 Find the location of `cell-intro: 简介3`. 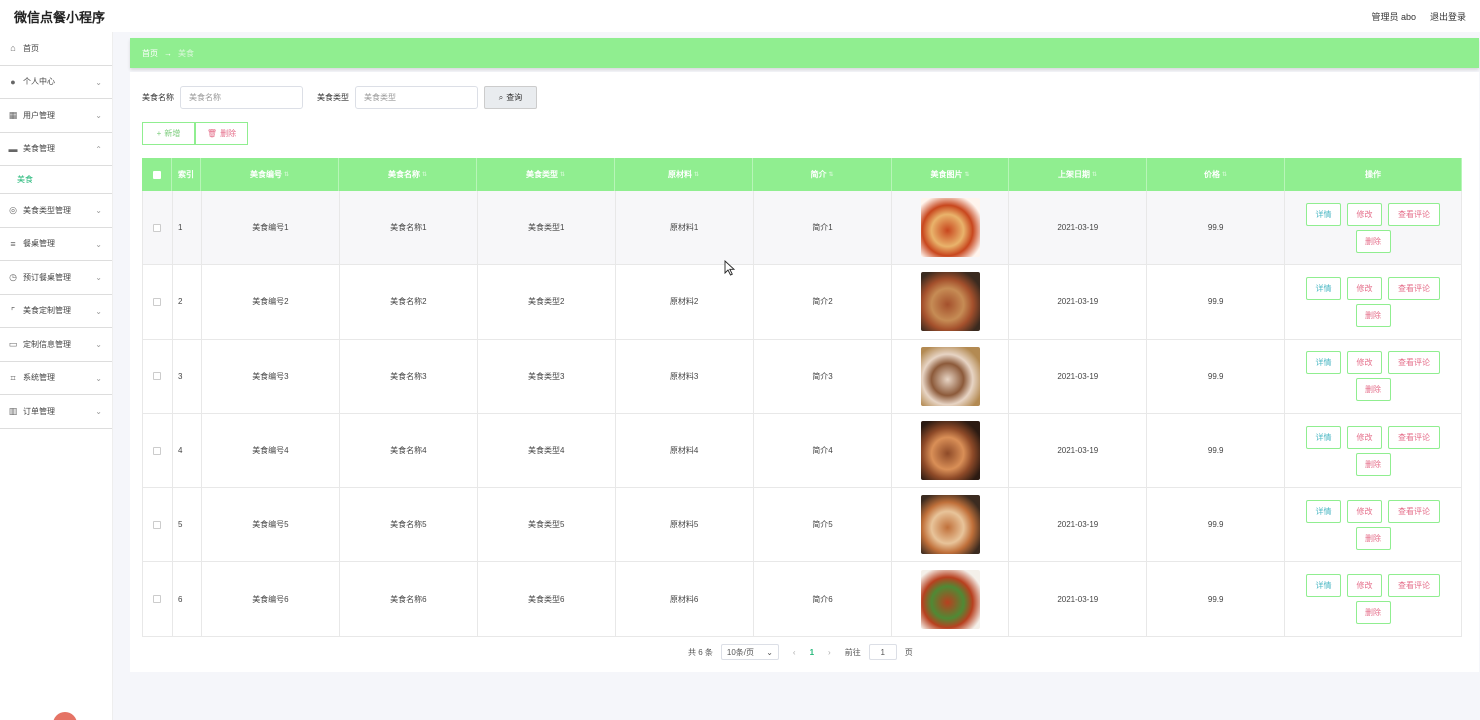

cell-intro: 简介3 is located at coordinates (823, 376).